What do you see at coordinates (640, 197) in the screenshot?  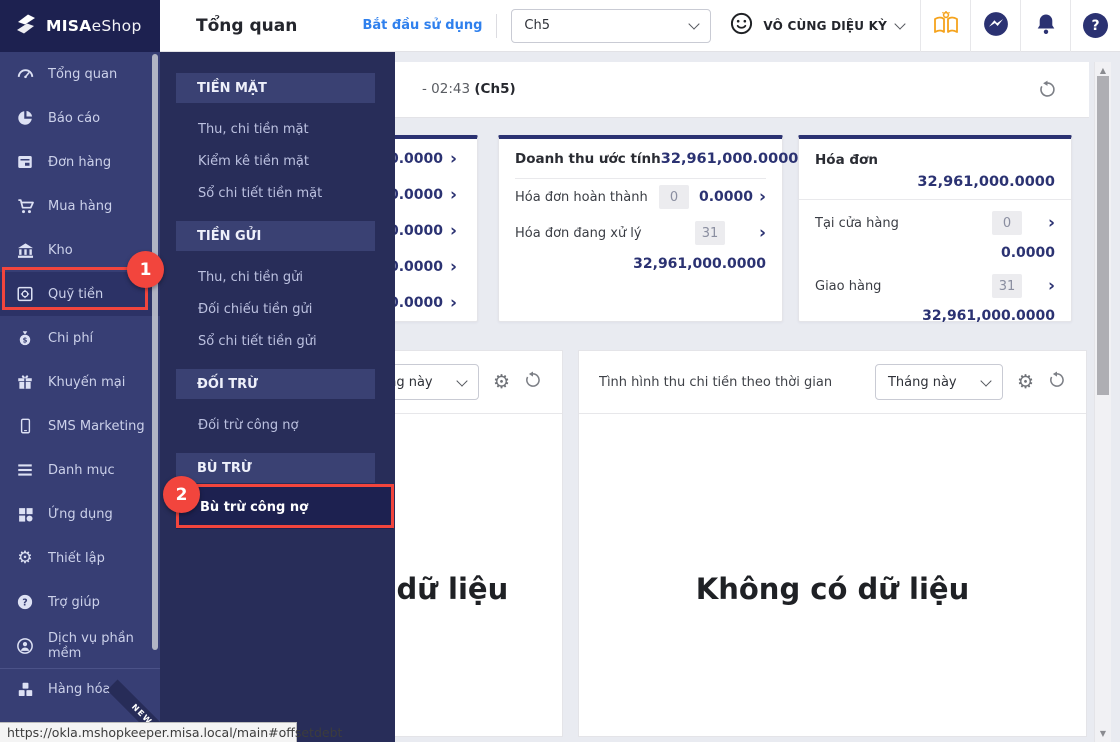 I see `invoice-complete-row: Hóa đơn hoàn thành 0 0.0000 ›` at bounding box center [640, 197].